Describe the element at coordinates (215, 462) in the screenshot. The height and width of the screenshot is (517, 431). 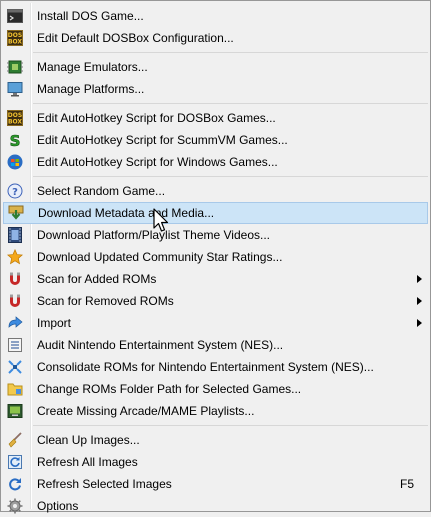
I see `menu-item-refresh-all-images: Refresh All Images` at that location.